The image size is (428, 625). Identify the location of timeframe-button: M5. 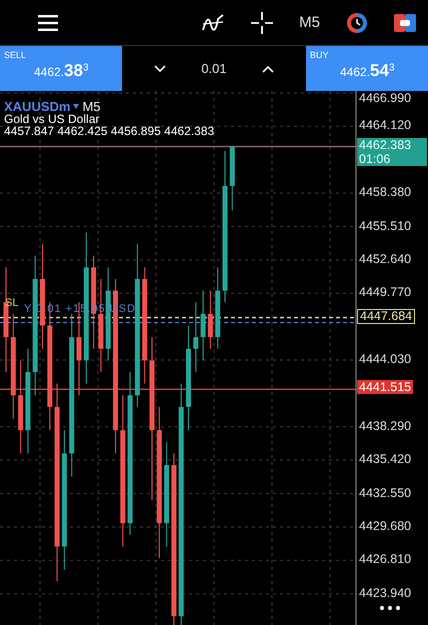
(309, 22).